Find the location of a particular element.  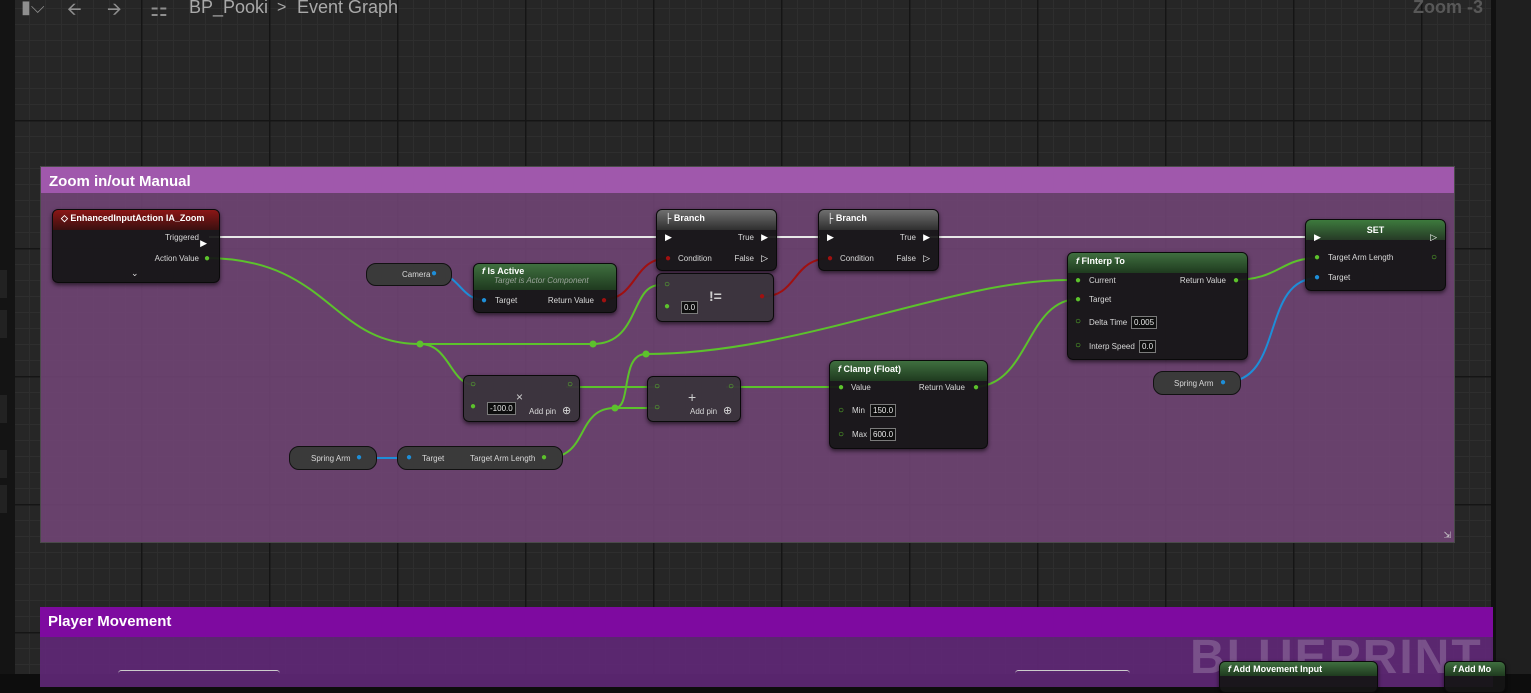

exec-out-pin-icon: ▷ is located at coordinates (1433, 237).